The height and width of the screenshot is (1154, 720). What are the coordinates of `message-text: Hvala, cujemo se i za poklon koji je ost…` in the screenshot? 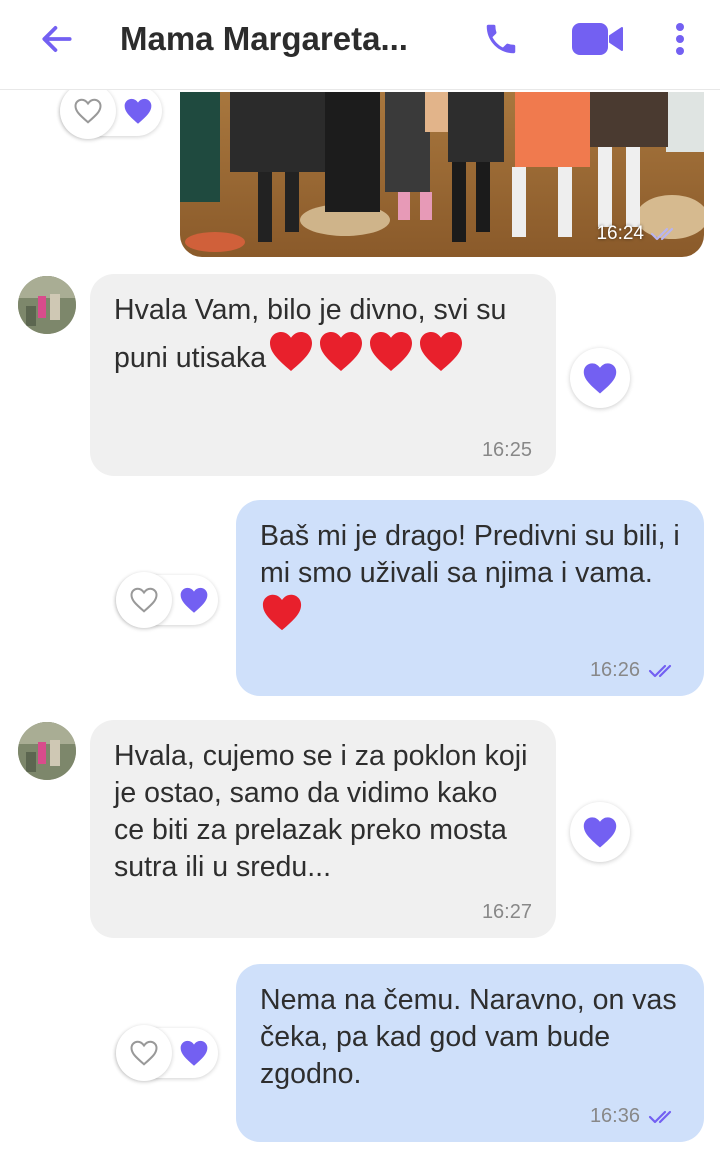 It's located at (325, 811).